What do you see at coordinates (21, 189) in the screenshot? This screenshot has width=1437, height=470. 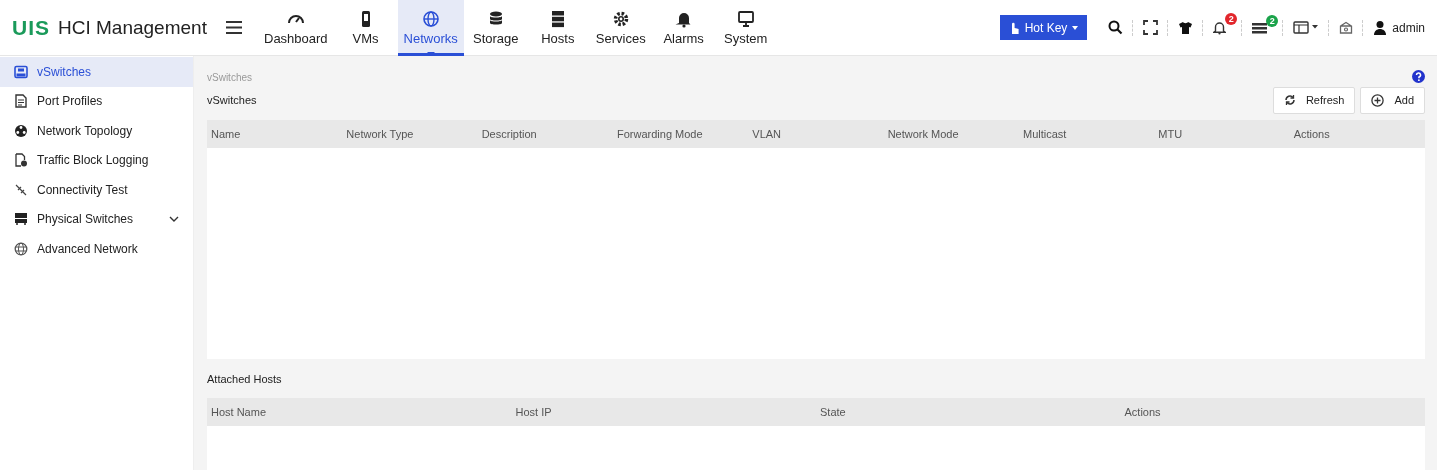 I see `probe-icon` at bounding box center [21, 189].